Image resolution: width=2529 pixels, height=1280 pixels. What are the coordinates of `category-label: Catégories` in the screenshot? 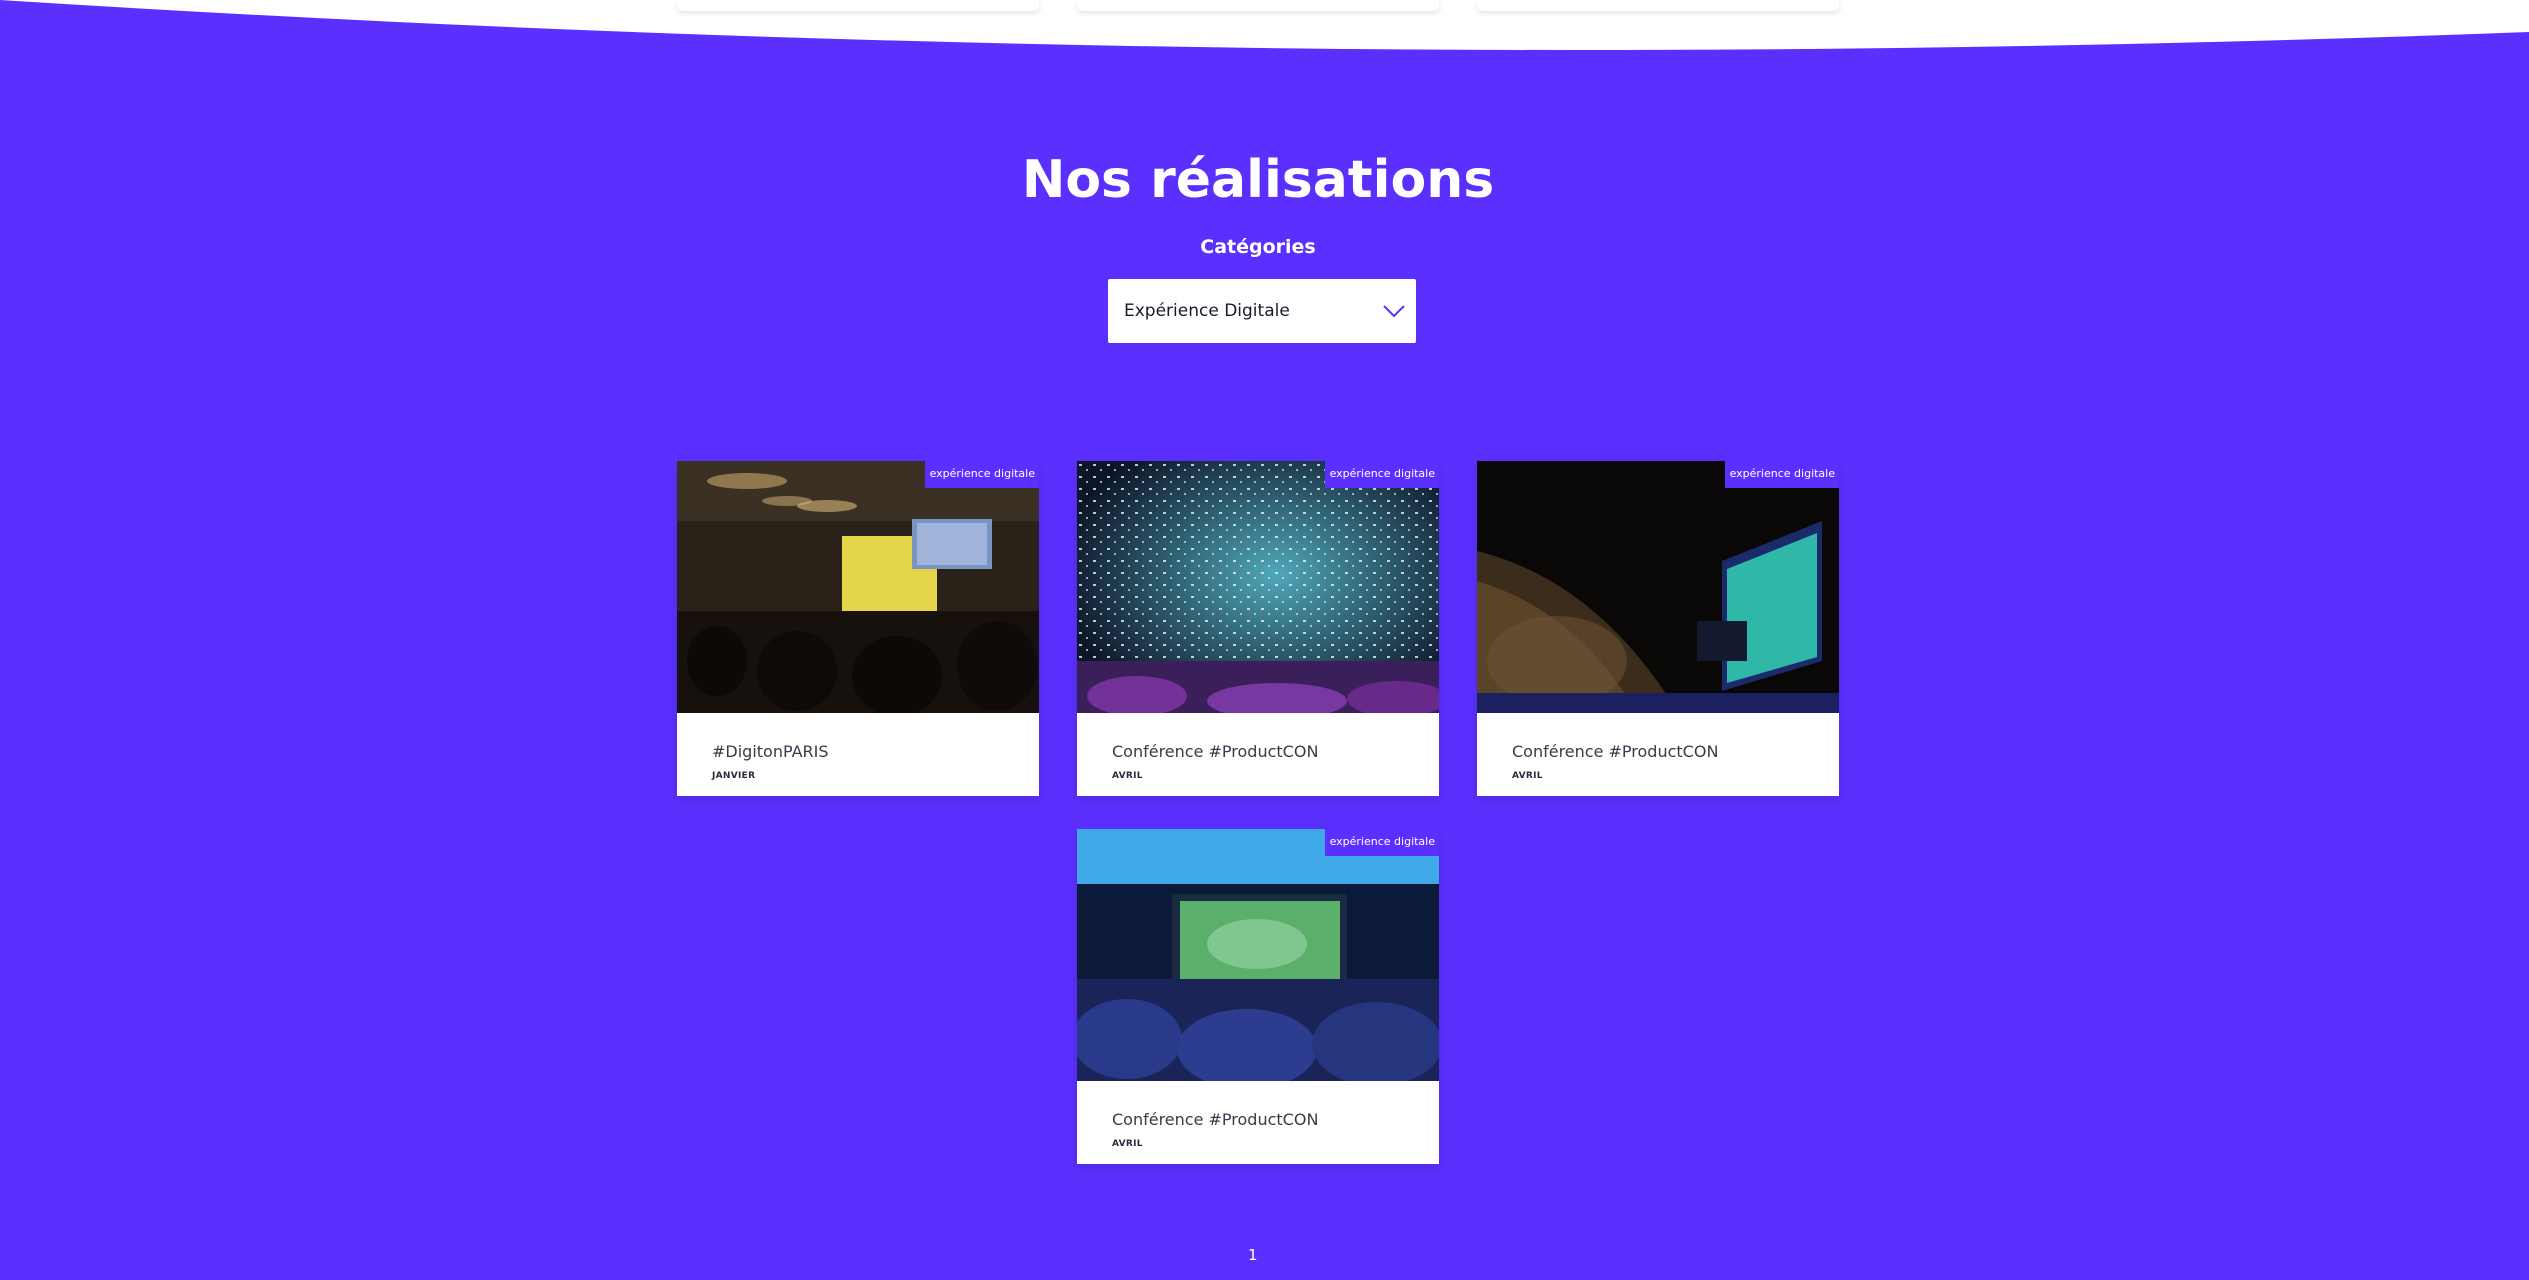 It's located at (1258, 247).